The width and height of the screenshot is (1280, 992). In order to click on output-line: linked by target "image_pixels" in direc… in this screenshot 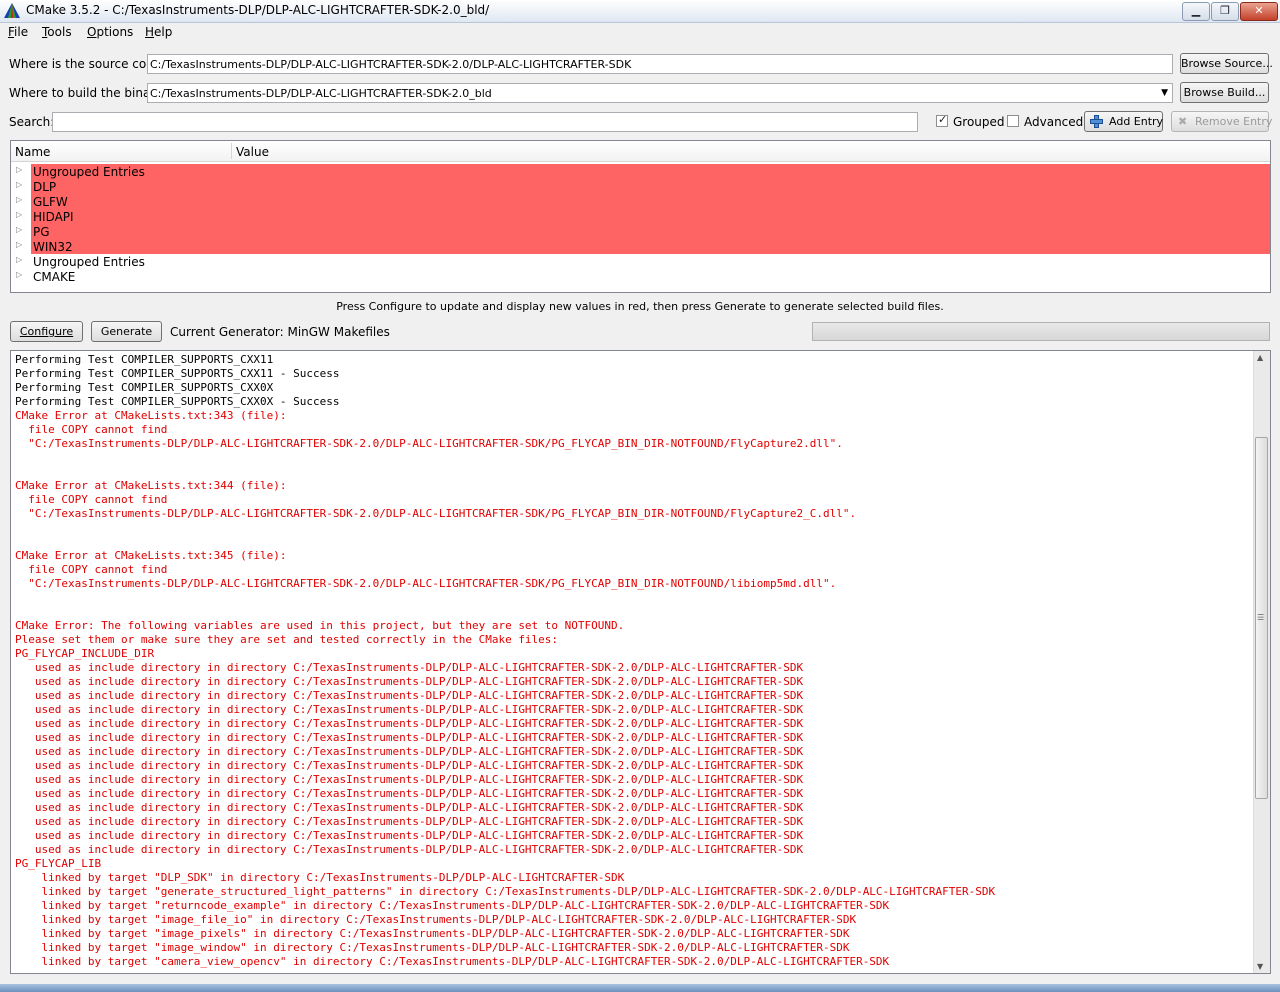, I will do `click(432, 933)`.